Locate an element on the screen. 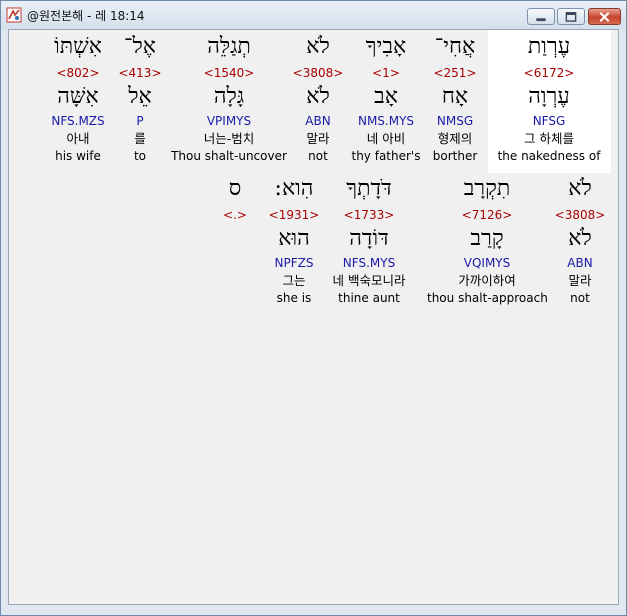 Image resolution: width=627 pixels, height=616 pixels. word-column: אִשְׁתּוֹ <802> אִשָּׁה NFS.MZS 아내 his wife is located at coordinates (78, 101).